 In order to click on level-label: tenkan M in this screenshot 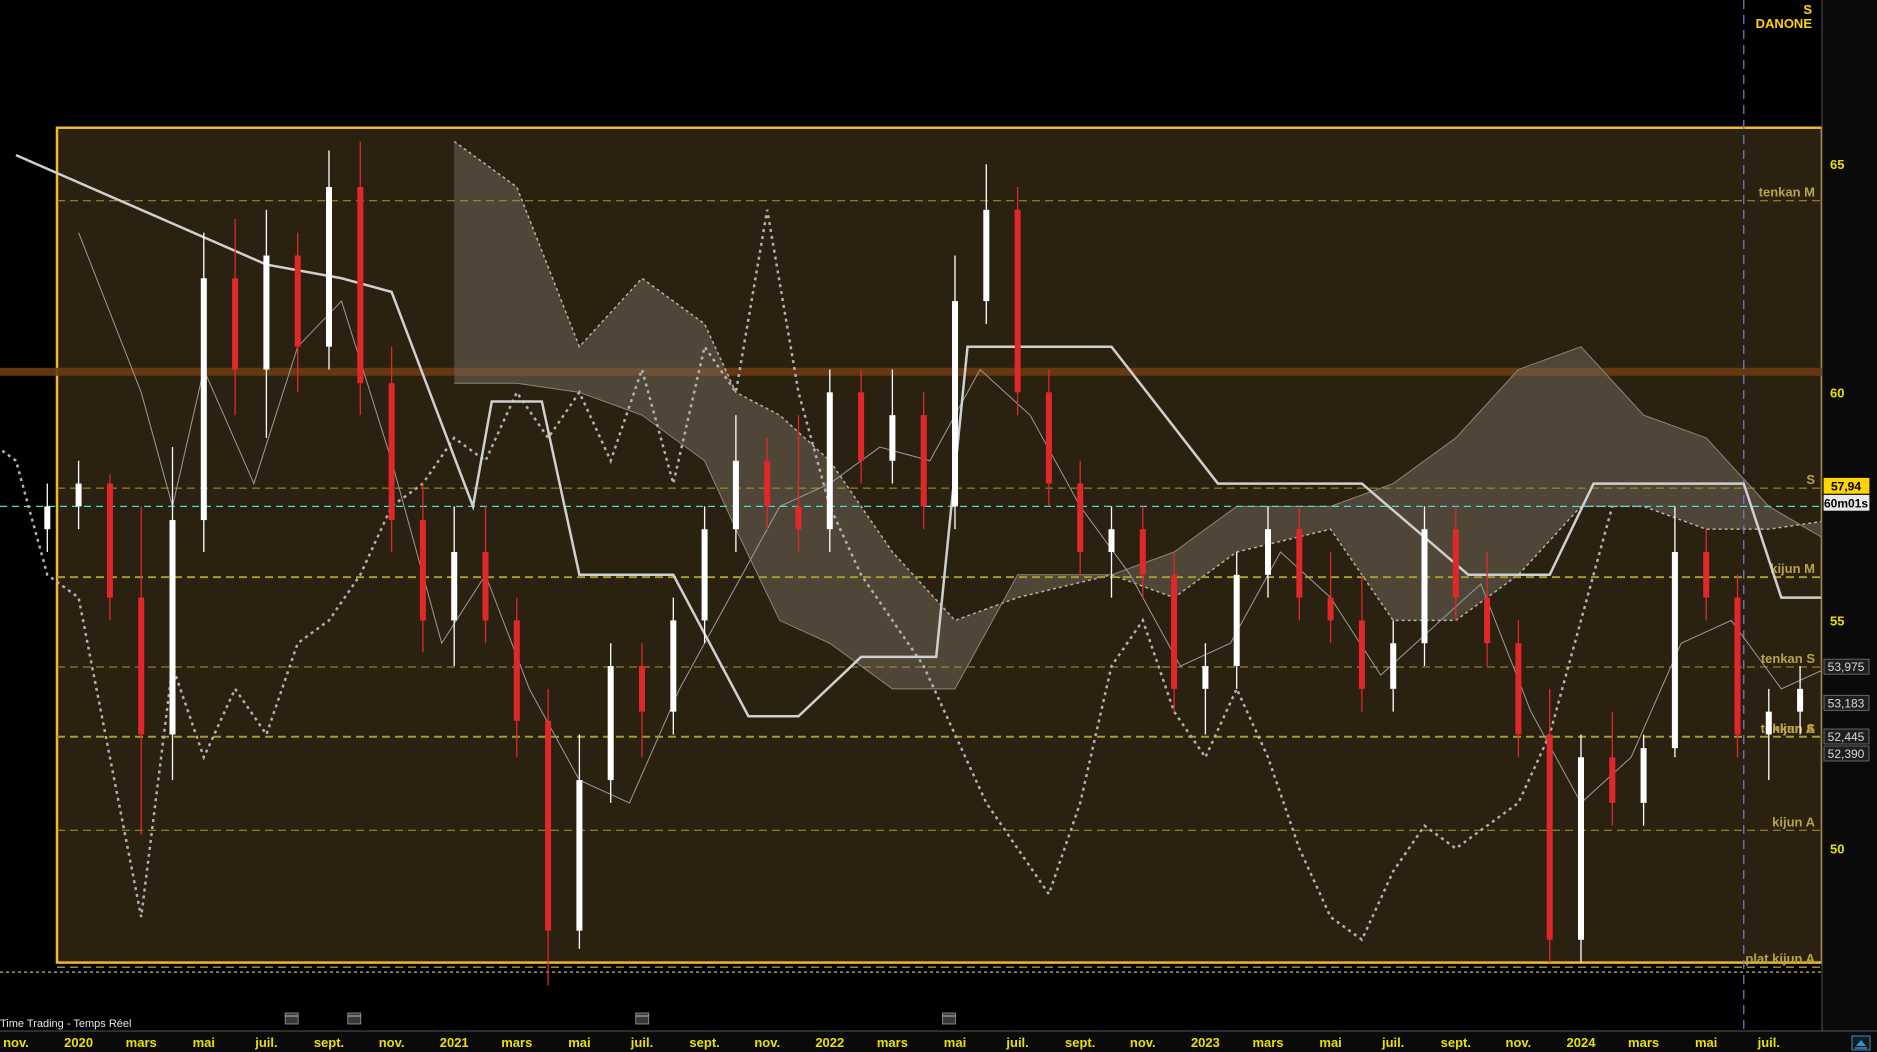, I will do `click(1787, 192)`.